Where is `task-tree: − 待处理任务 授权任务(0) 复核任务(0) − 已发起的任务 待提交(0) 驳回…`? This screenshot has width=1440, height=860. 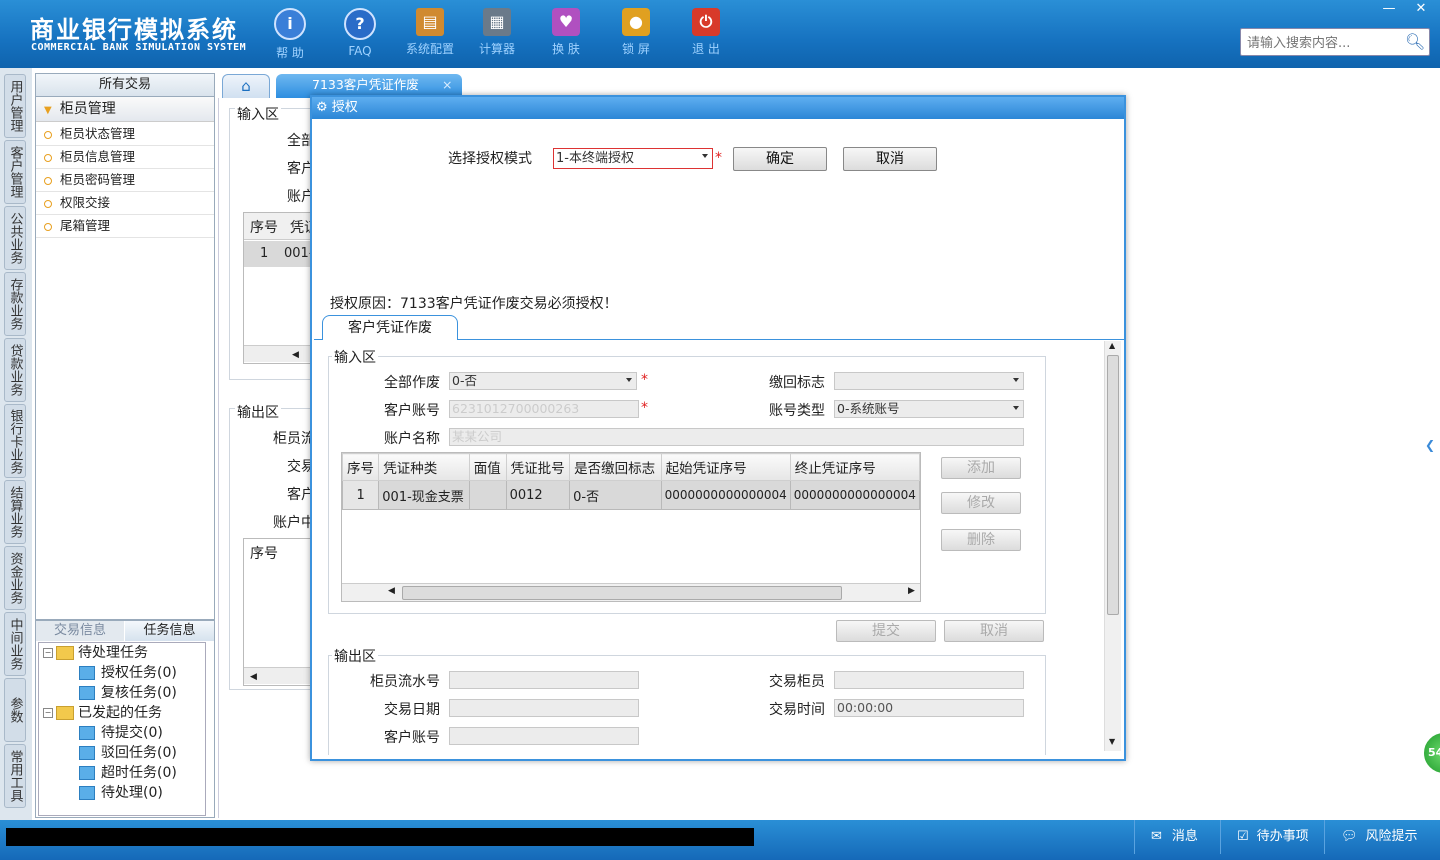 task-tree: − 待处理任务 授权任务(0) 复核任务(0) − 已发起的任务 待提交(0) 驳回… is located at coordinates (122, 729).